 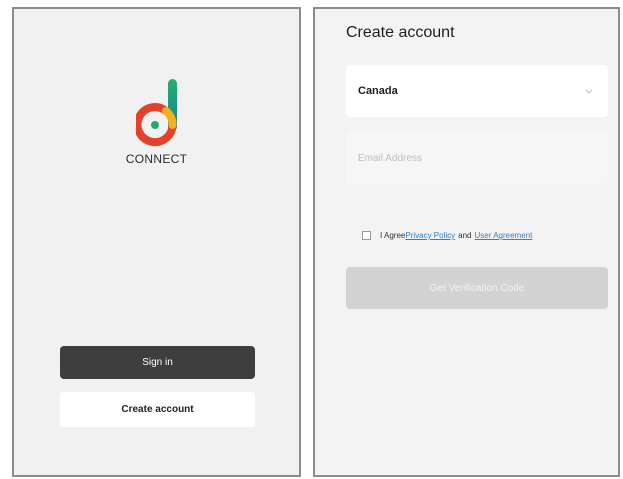 What do you see at coordinates (465, 235) in the screenshot?
I see `agree-conjunction-text: and` at bounding box center [465, 235].